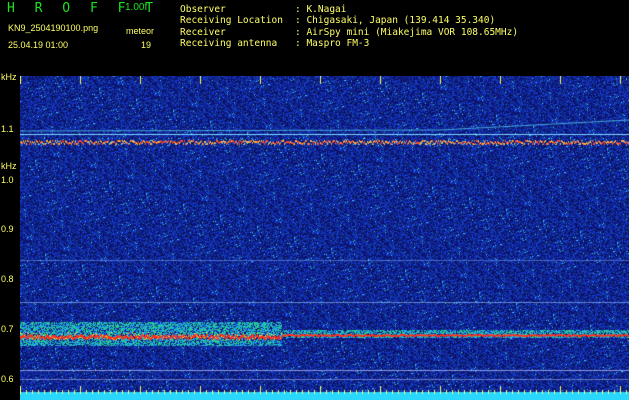  Describe the element at coordinates (332, 43) in the screenshot. I see `antenna-value: : Maspro FM-3` at that location.